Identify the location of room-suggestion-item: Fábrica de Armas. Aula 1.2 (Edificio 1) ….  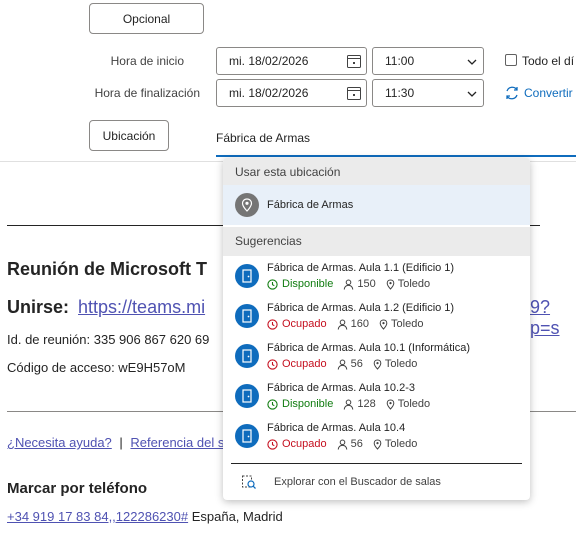
(376, 316).